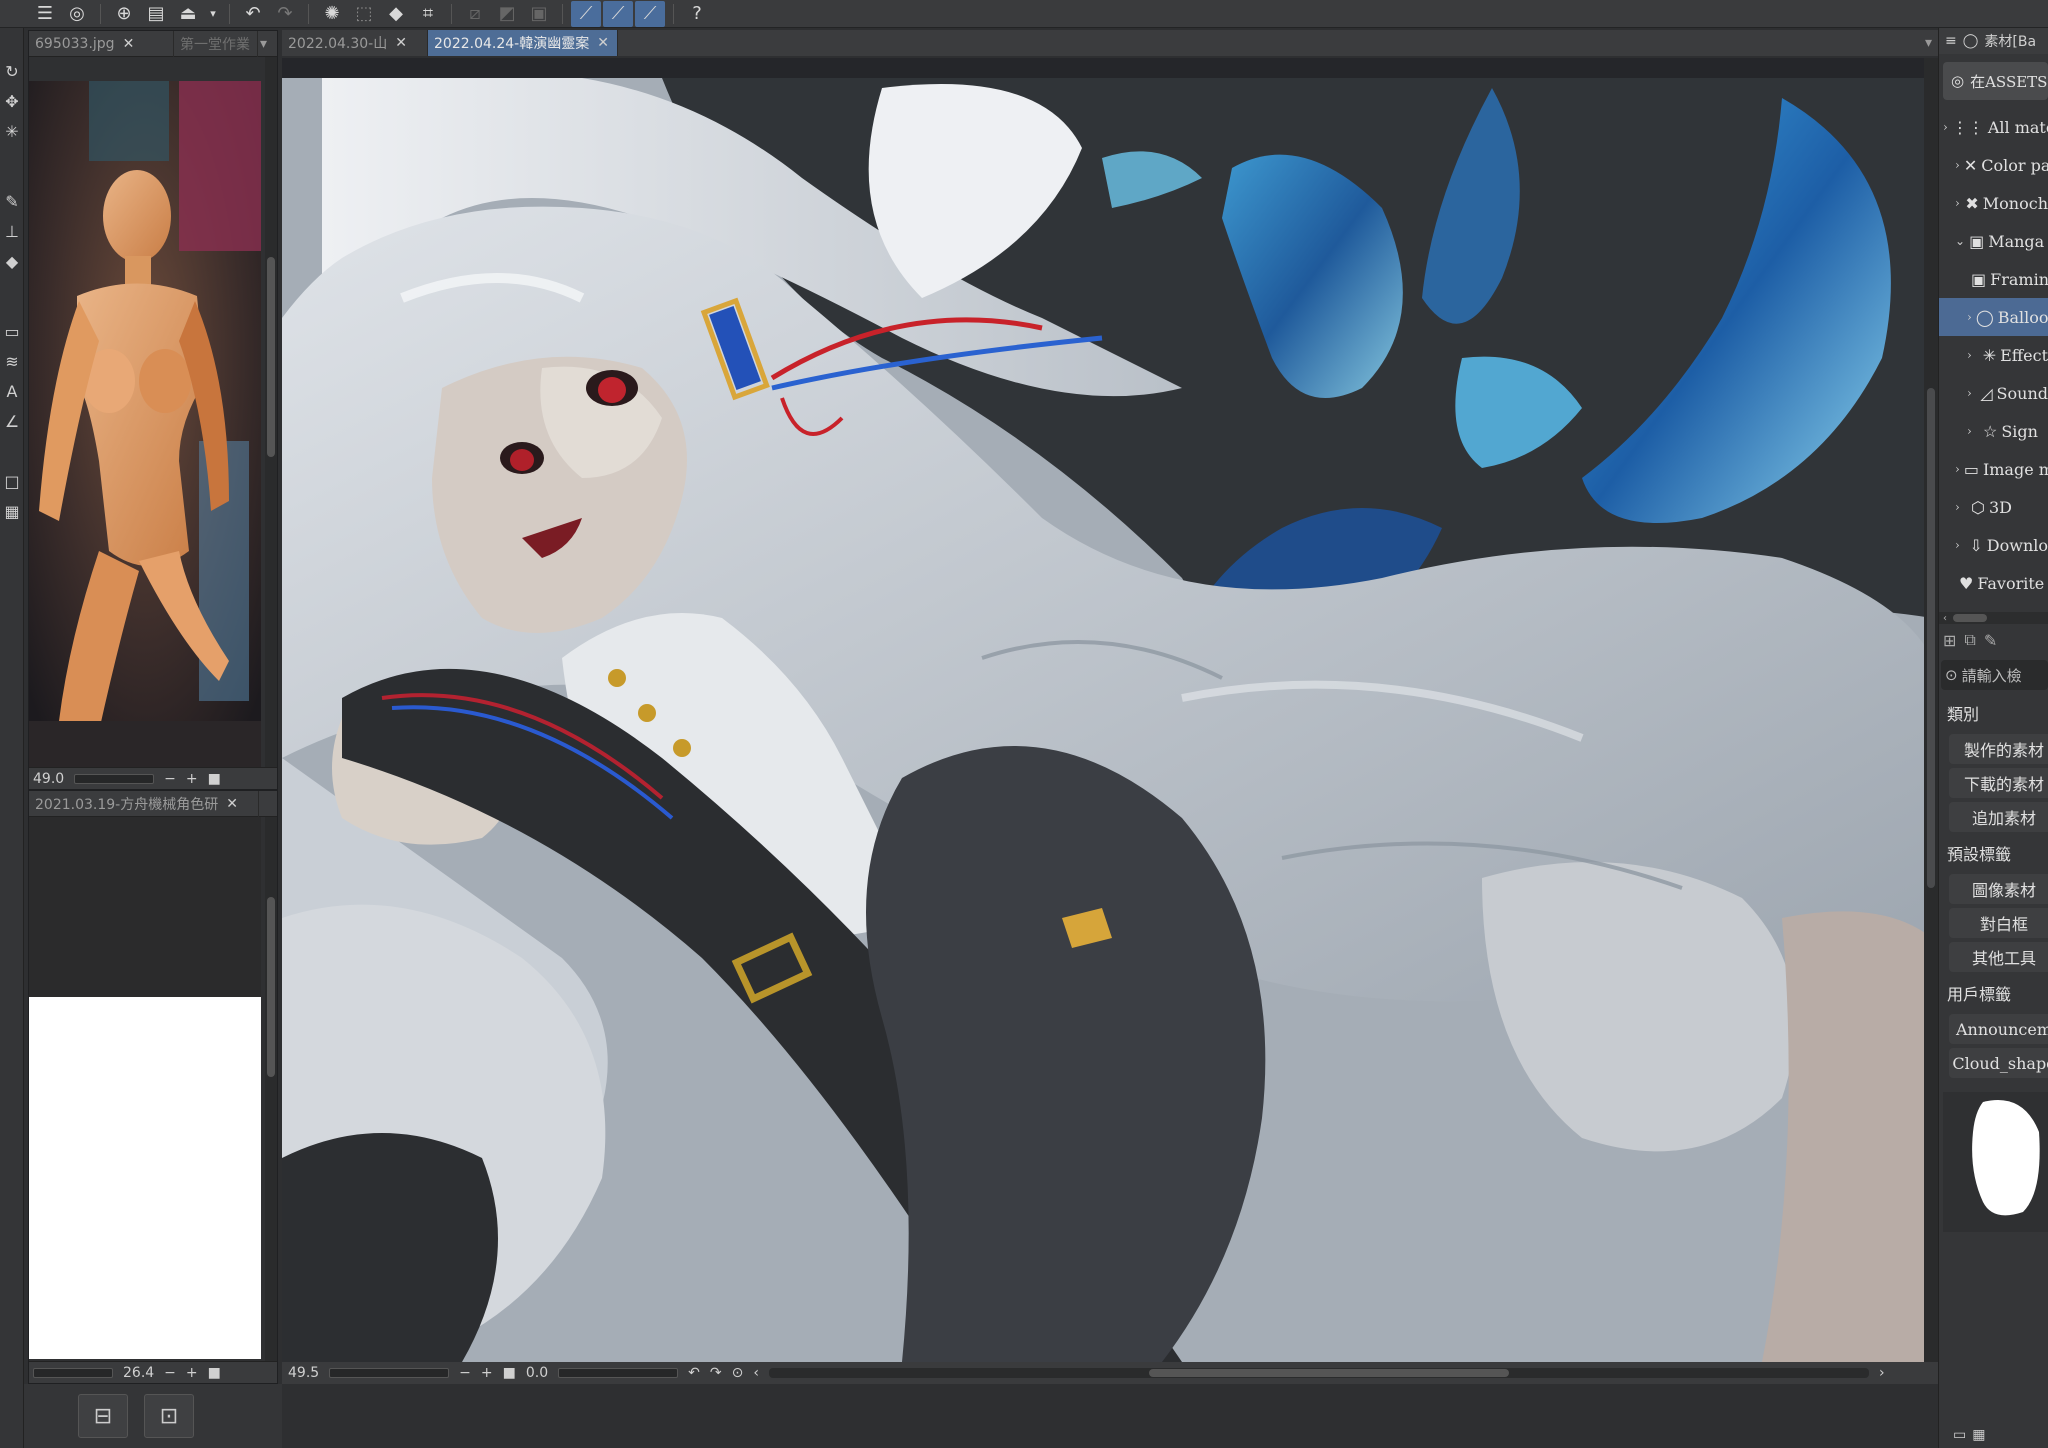 The height and width of the screenshot is (1448, 2048). I want to click on ruler3-icon: ▣, so click(539, 14).